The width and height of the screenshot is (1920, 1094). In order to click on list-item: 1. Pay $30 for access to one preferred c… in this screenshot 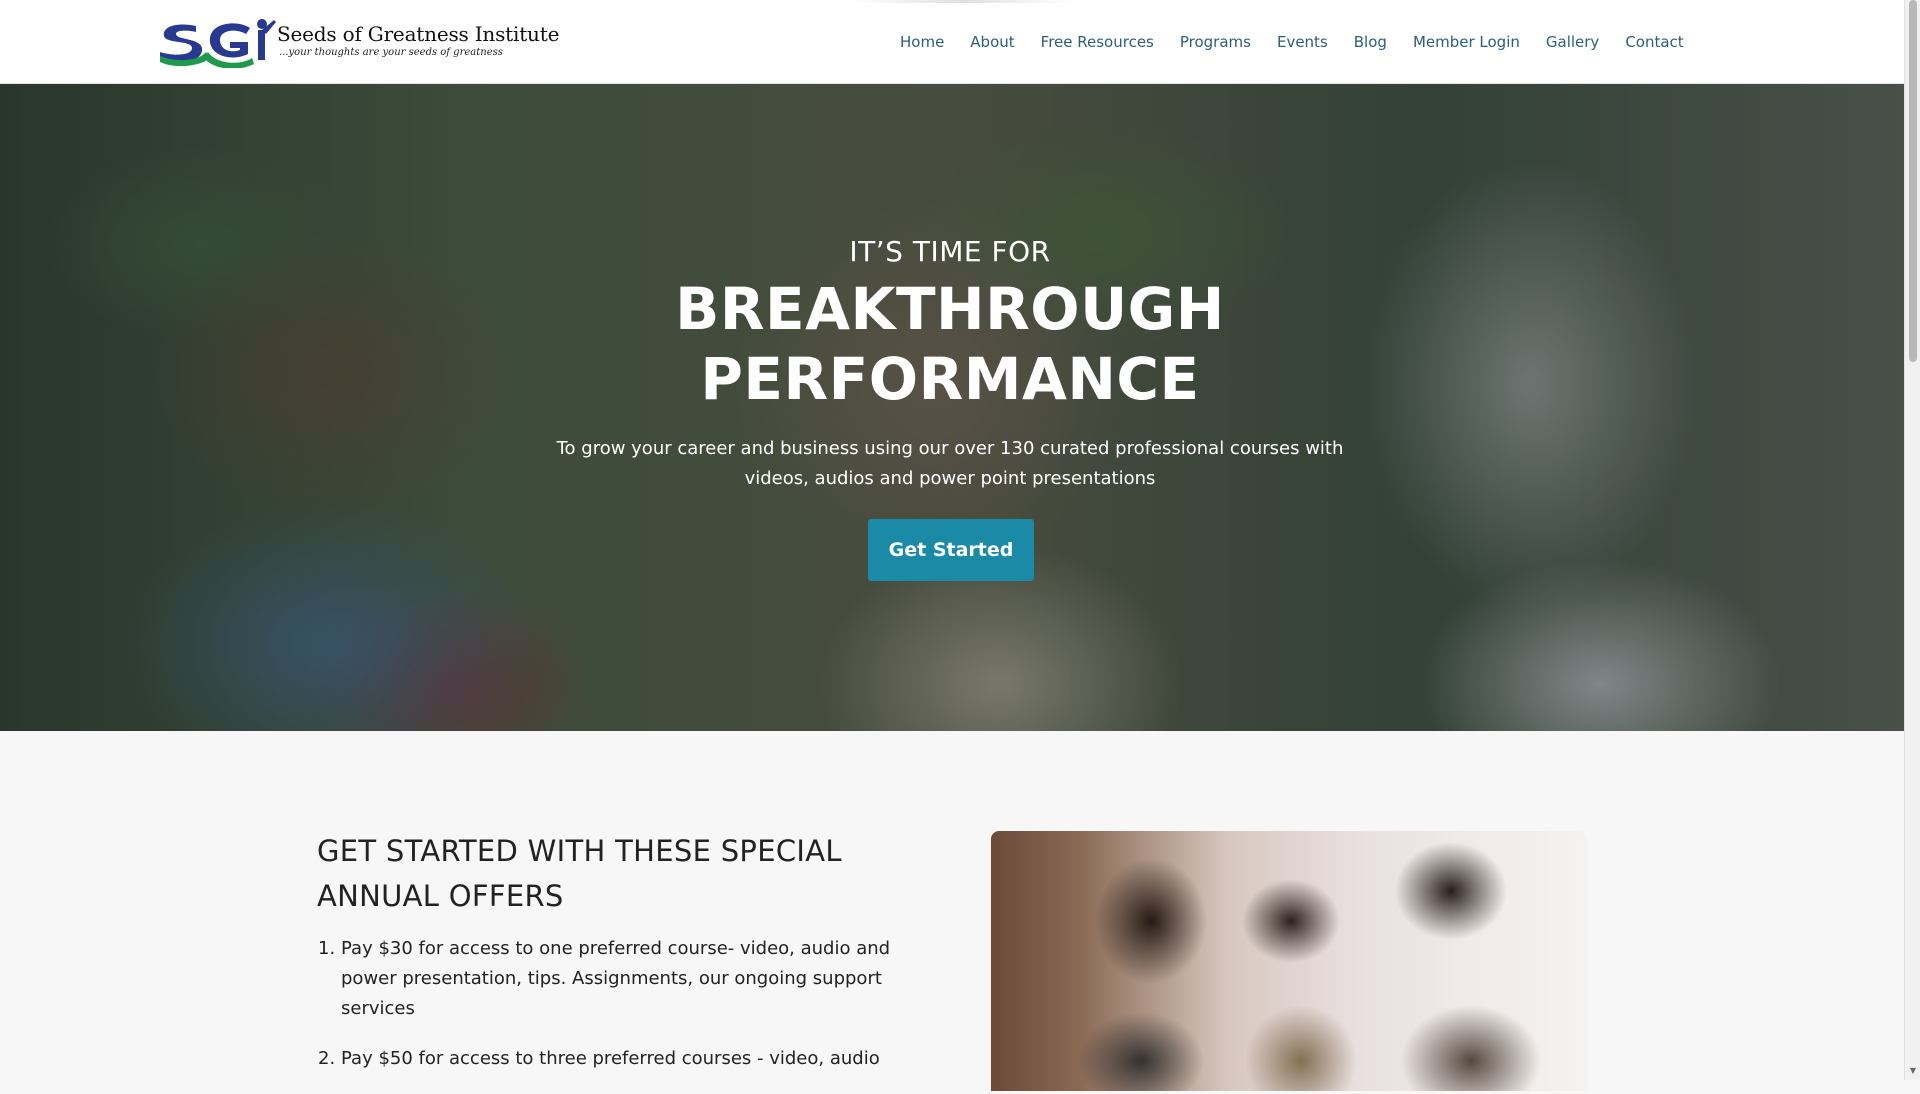, I will do `click(627, 979)`.